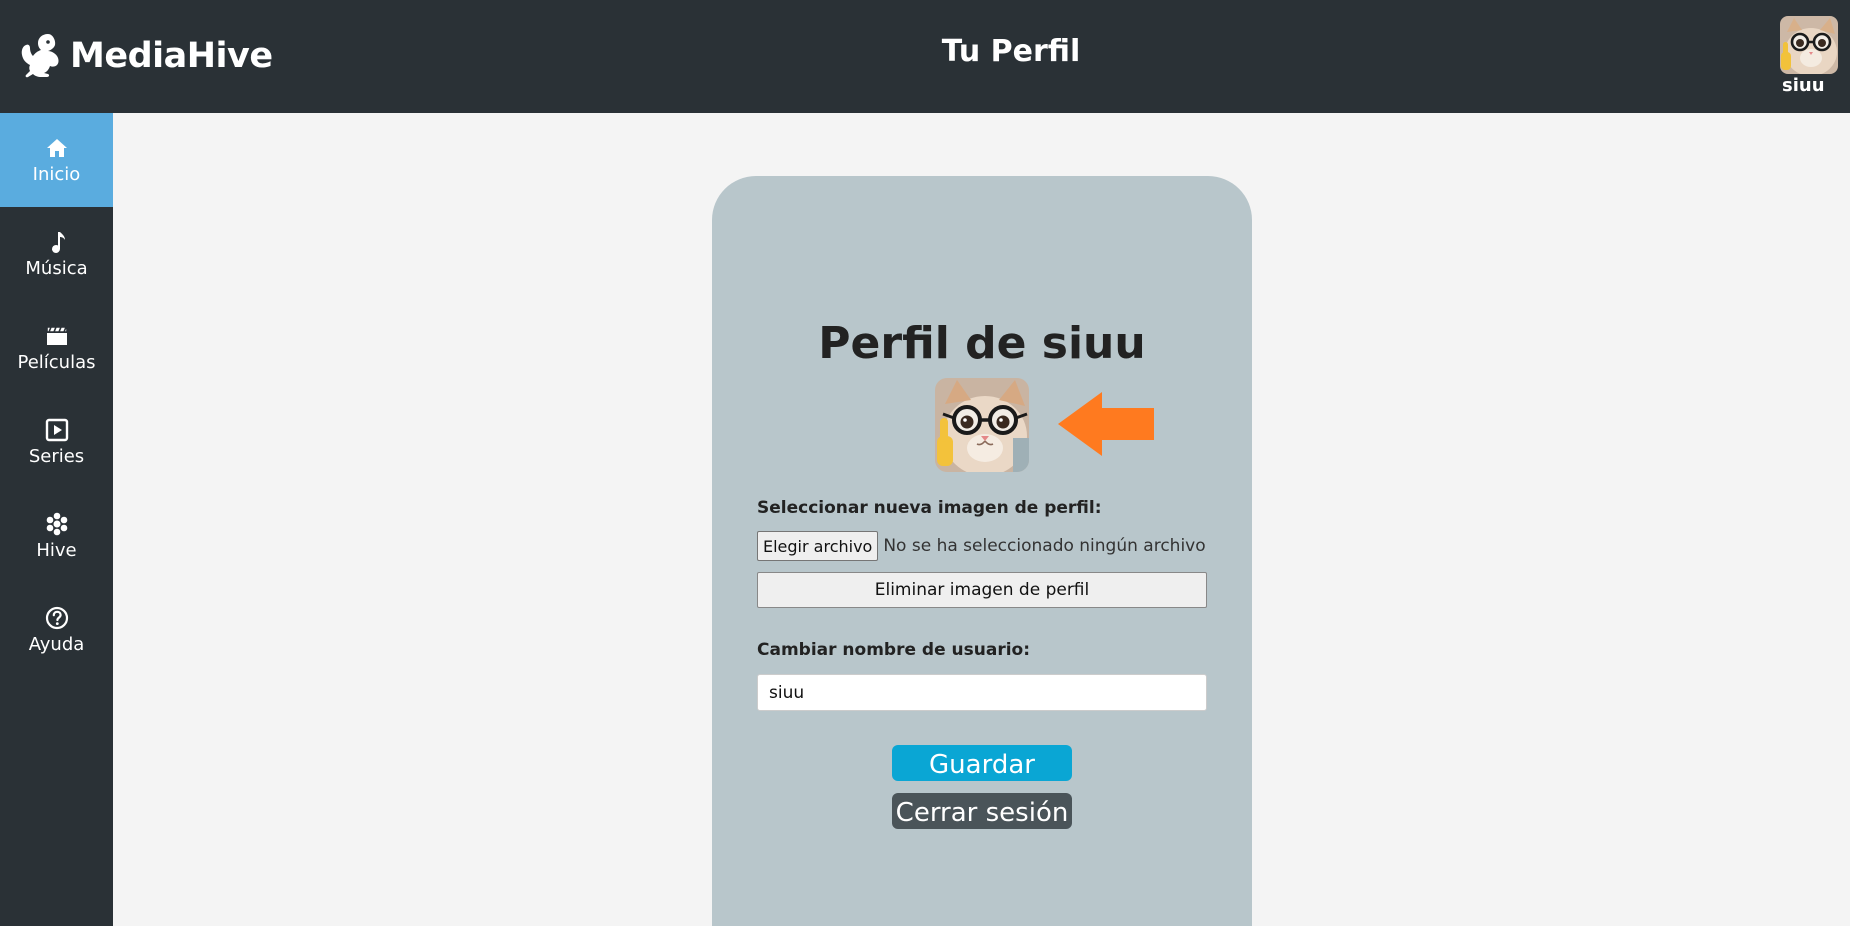  What do you see at coordinates (57, 148) in the screenshot?
I see `home-icon` at bounding box center [57, 148].